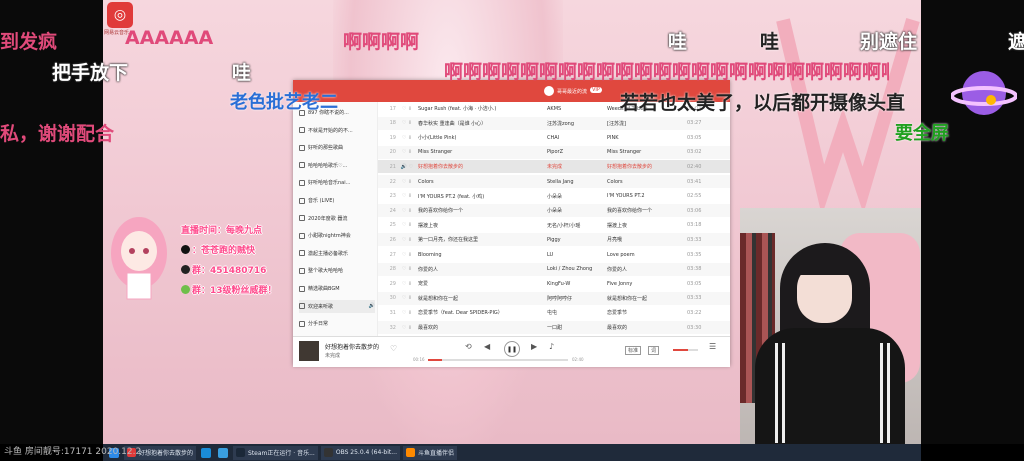 Image resolution: width=1024 pixels, height=461 pixels. I want to click on song-title: 恋爱季节（feat. Dear SPIDER-PIG）, so click(460, 313).